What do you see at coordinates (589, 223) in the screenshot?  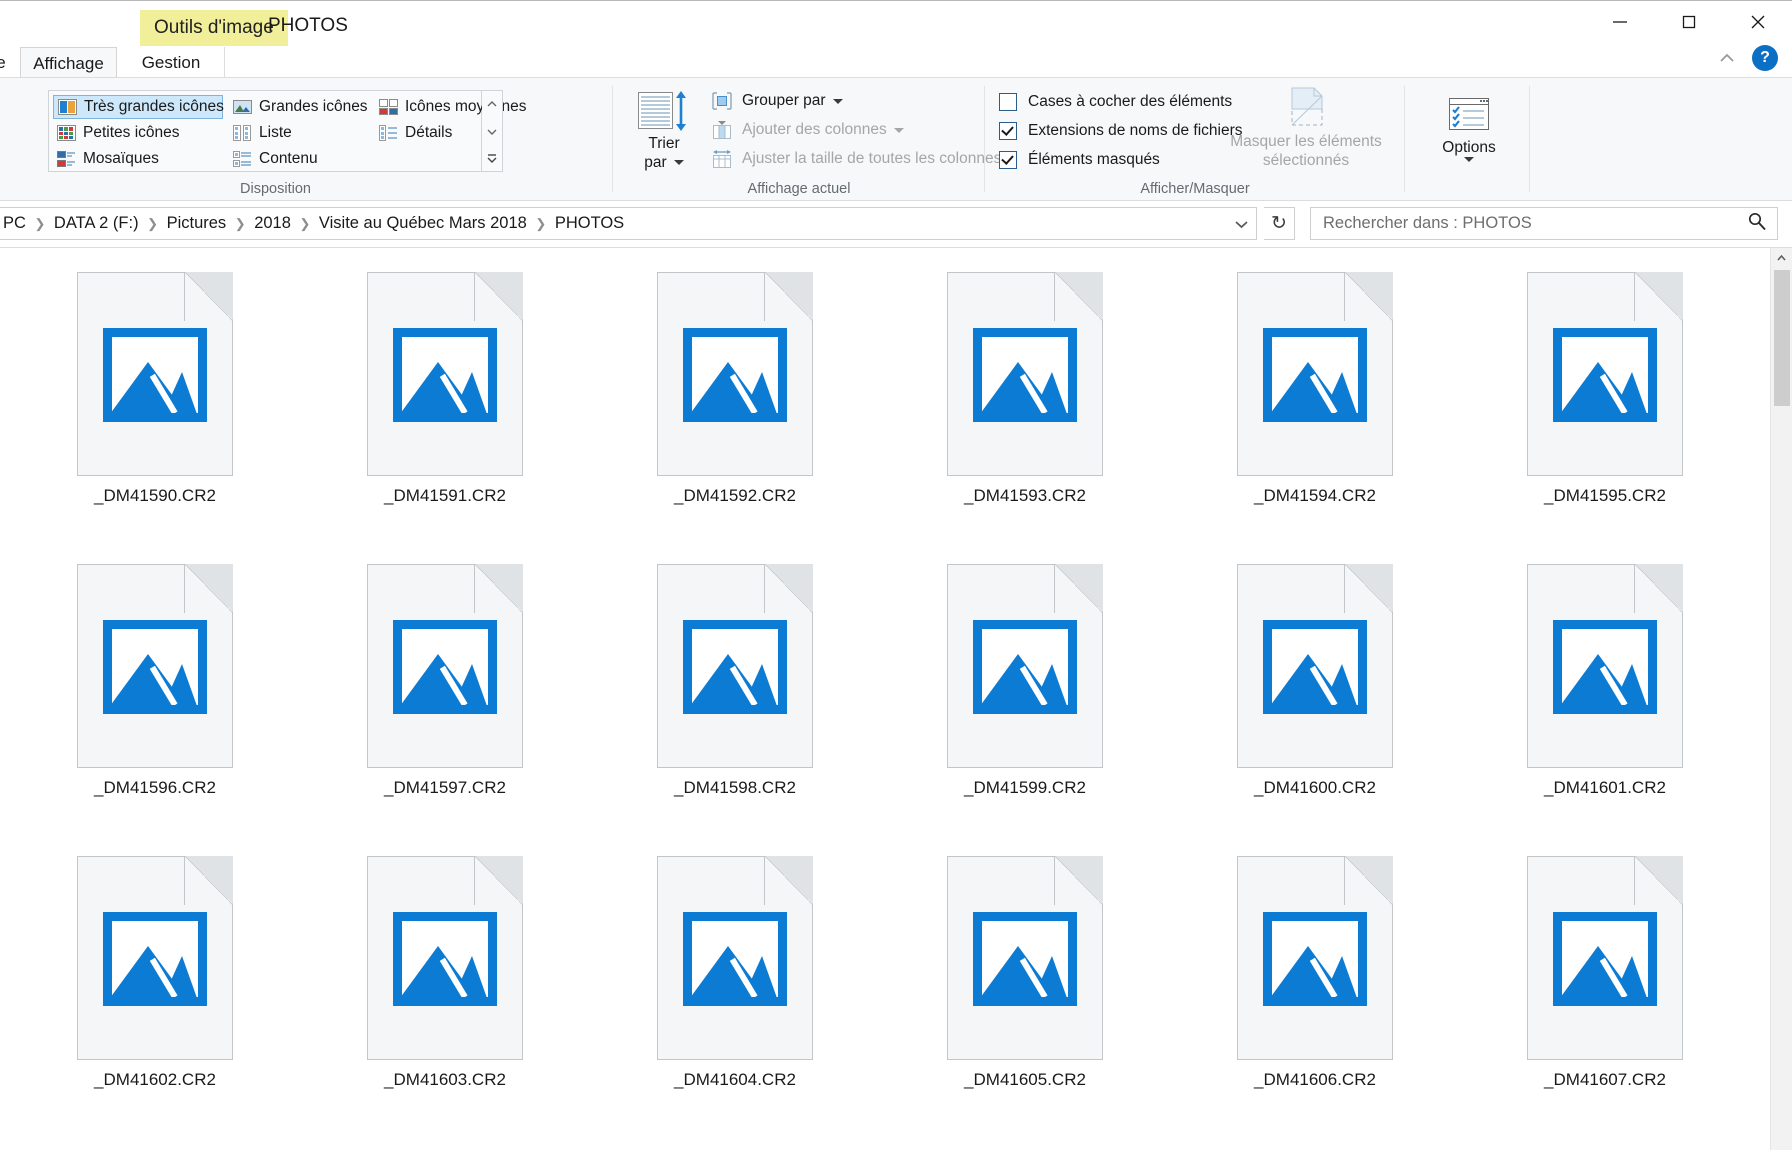 I see `breadcrumb-item-photos: PHOTOS` at bounding box center [589, 223].